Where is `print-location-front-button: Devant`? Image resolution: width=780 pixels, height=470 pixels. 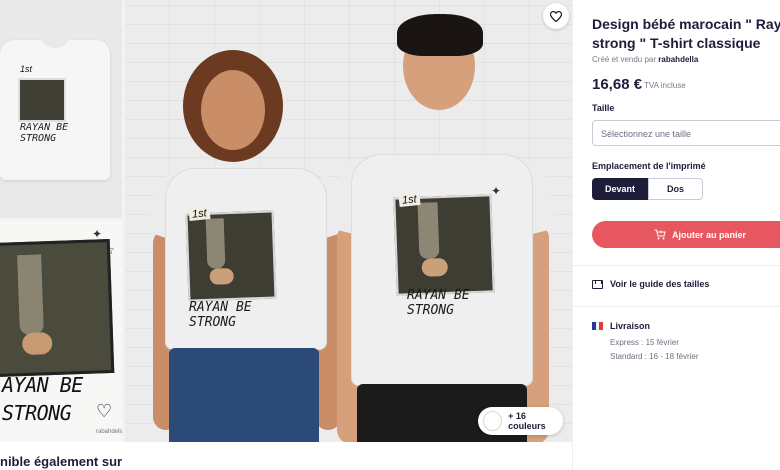 print-location-front-button: Devant is located at coordinates (620, 189).